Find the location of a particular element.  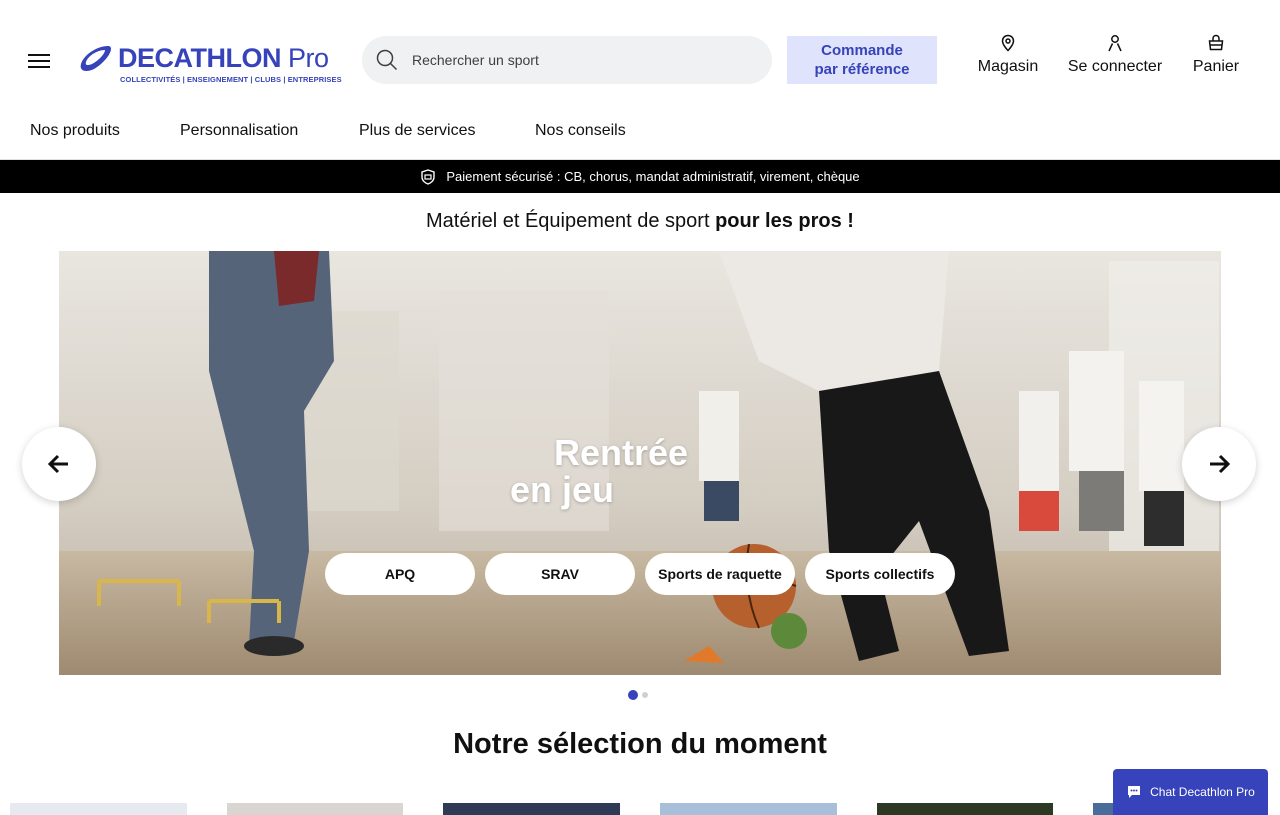

search-icon is located at coordinates (387, 60).